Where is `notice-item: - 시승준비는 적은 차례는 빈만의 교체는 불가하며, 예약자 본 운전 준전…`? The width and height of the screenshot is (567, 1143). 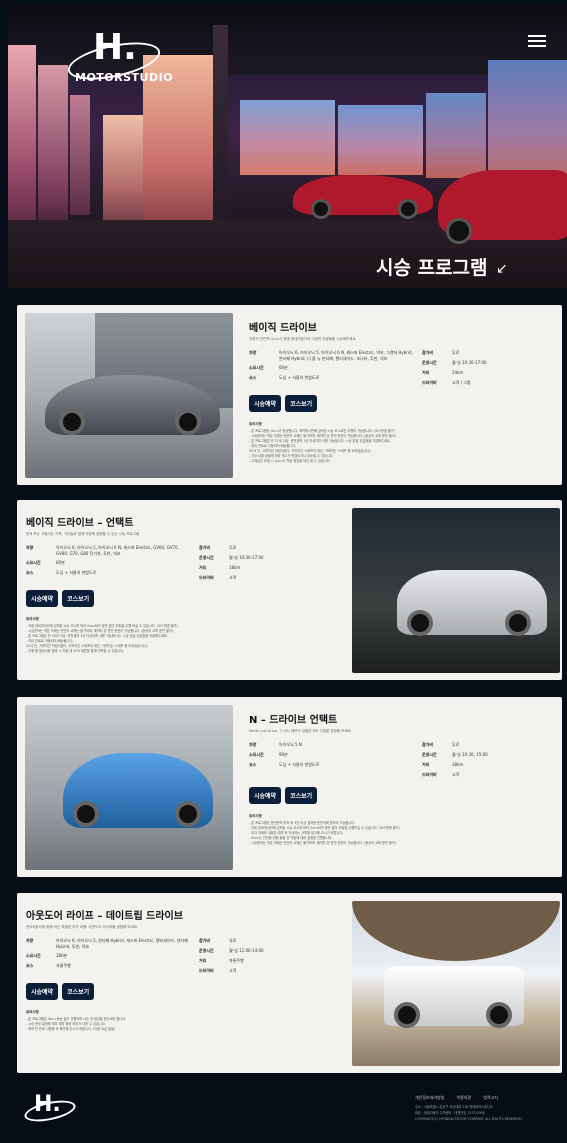
notice-item: - 시승준비는 적은 차례는 빈만의 교체는 불가하며, 예약자 본 운전 준전… is located at coordinates (322, 843).